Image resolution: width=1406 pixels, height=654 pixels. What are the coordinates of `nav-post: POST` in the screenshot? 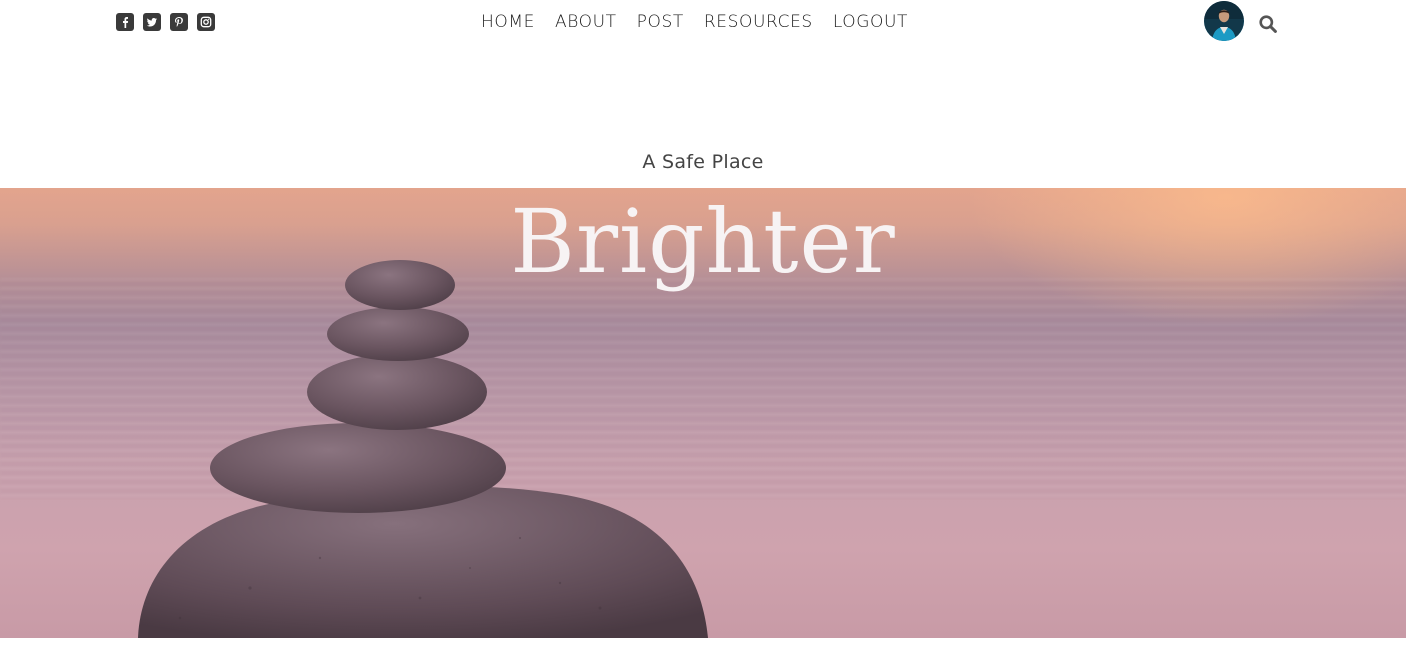 It's located at (660, 22).